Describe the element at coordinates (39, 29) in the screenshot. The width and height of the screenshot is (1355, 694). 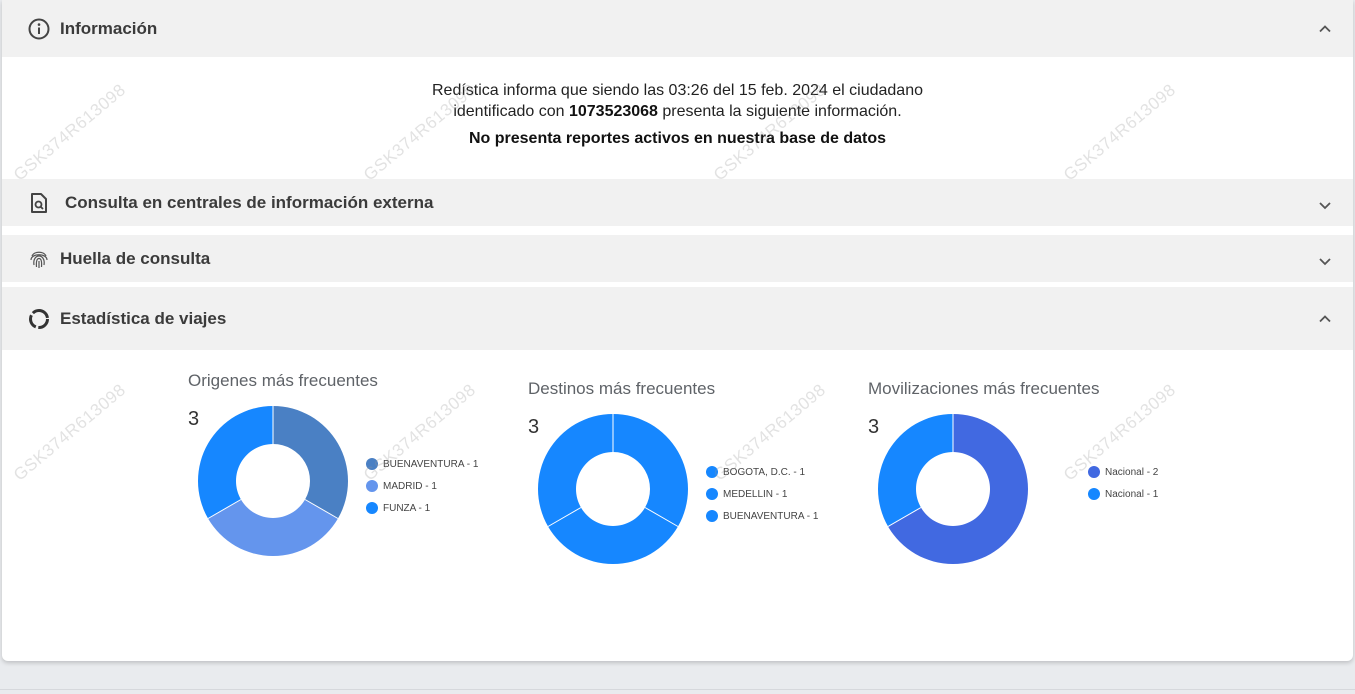
I see `info-circle-icon` at that location.